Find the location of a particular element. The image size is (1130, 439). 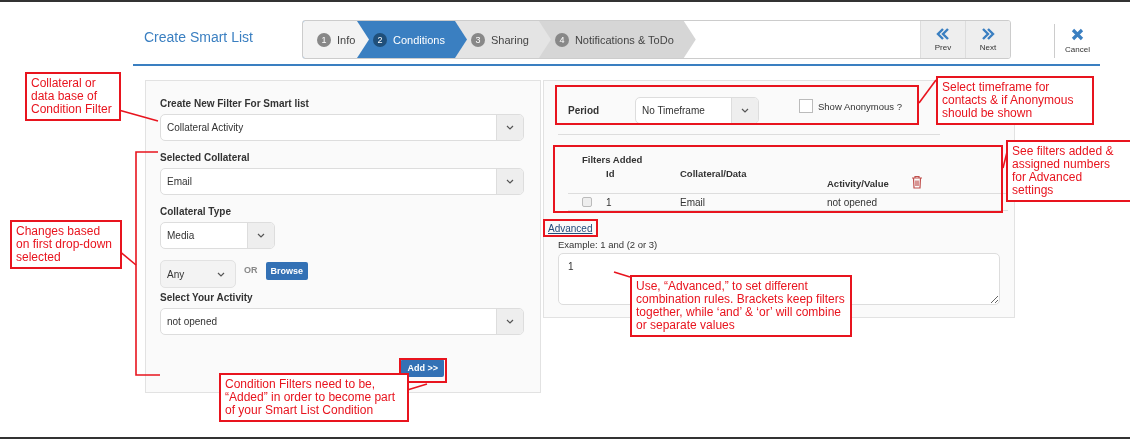

period-label: Period is located at coordinates (584, 110).